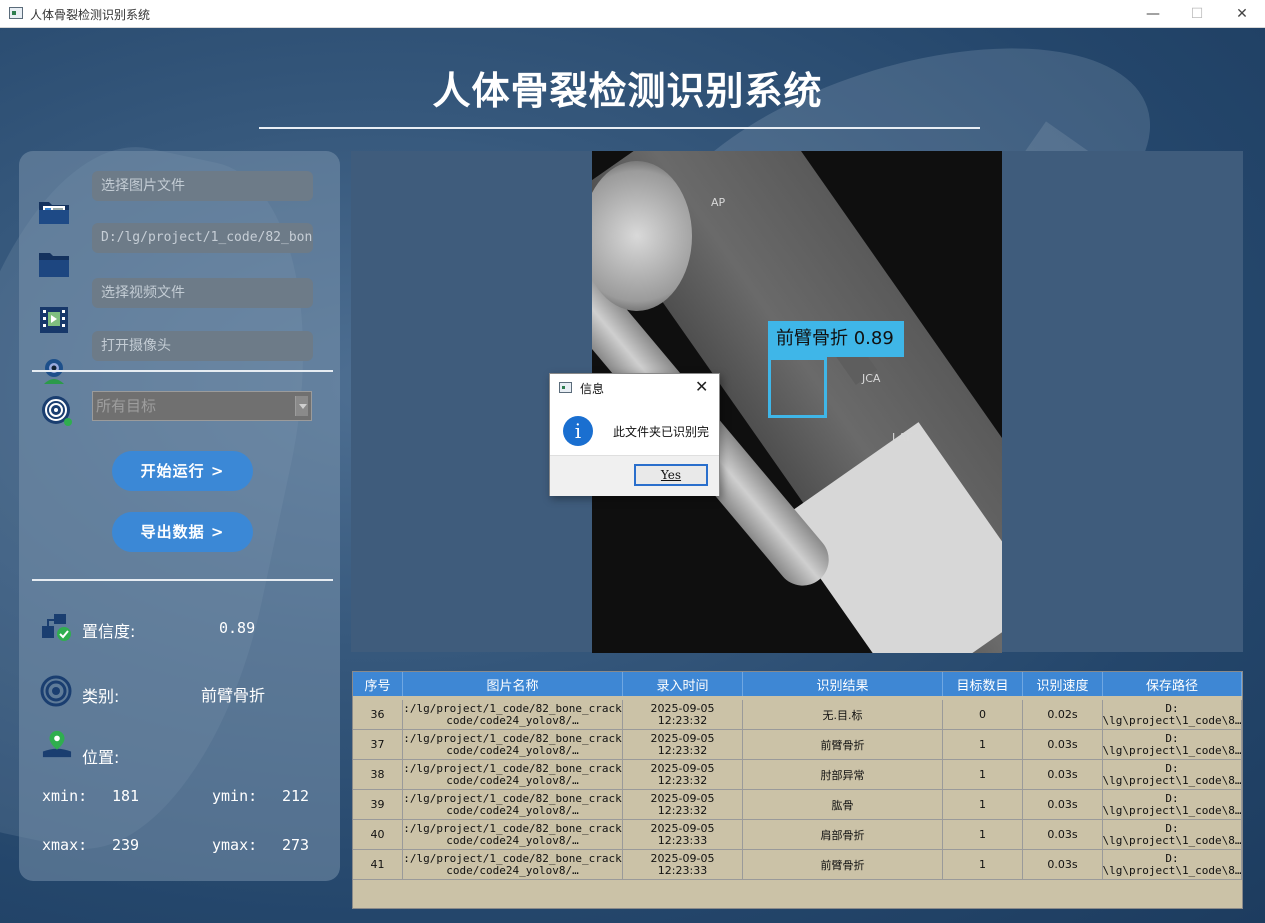  What do you see at coordinates (1197, 14) in the screenshot?
I see `maximize-button: ☐` at bounding box center [1197, 14].